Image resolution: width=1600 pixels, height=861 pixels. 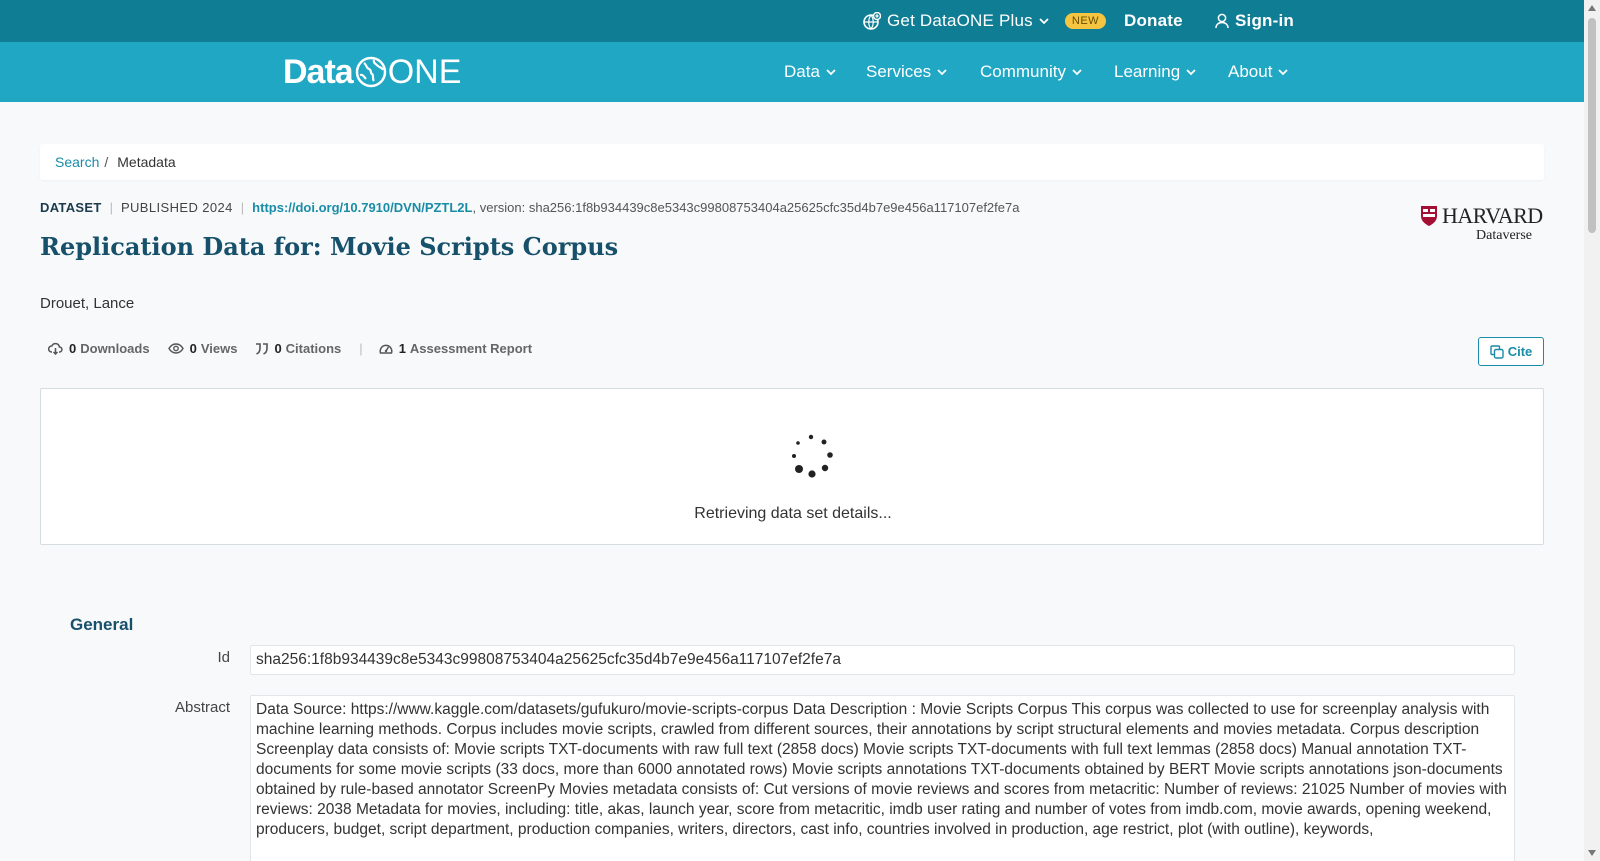 What do you see at coordinates (1592, 125) in the screenshot?
I see `scrollbar-thumb` at bounding box center [1592, 125].